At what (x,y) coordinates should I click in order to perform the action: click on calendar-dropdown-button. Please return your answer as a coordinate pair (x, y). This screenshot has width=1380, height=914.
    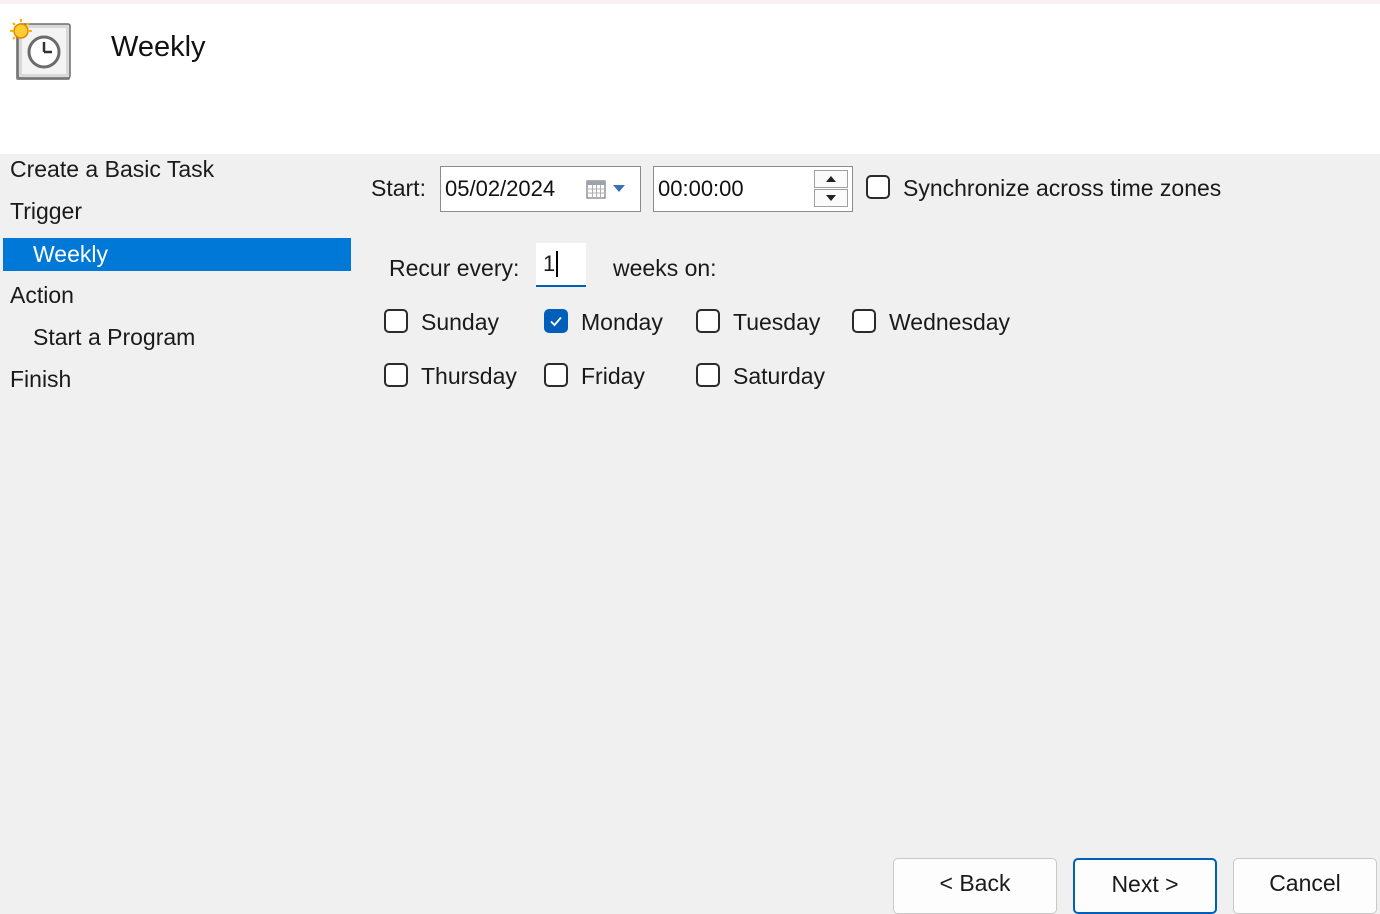
    Looking at the image, I should click on (609, 189).